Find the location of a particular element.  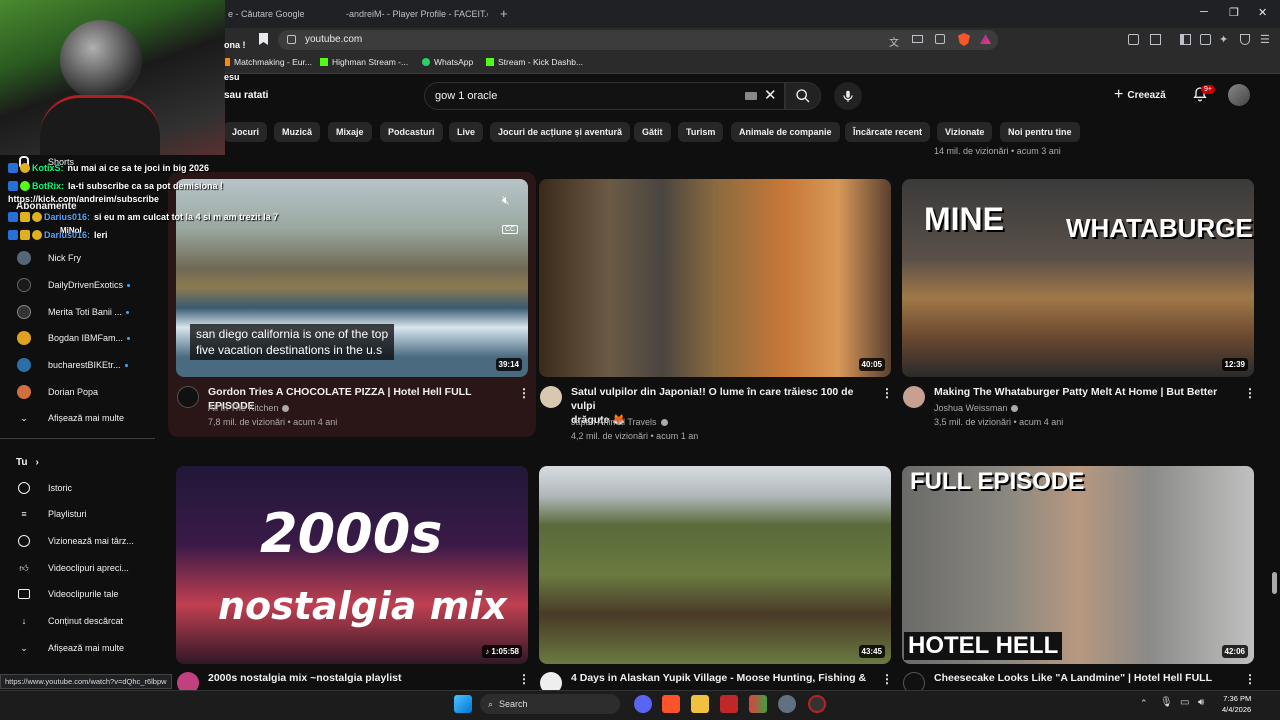

chip-live: Live is located at coordinates (466, 132).